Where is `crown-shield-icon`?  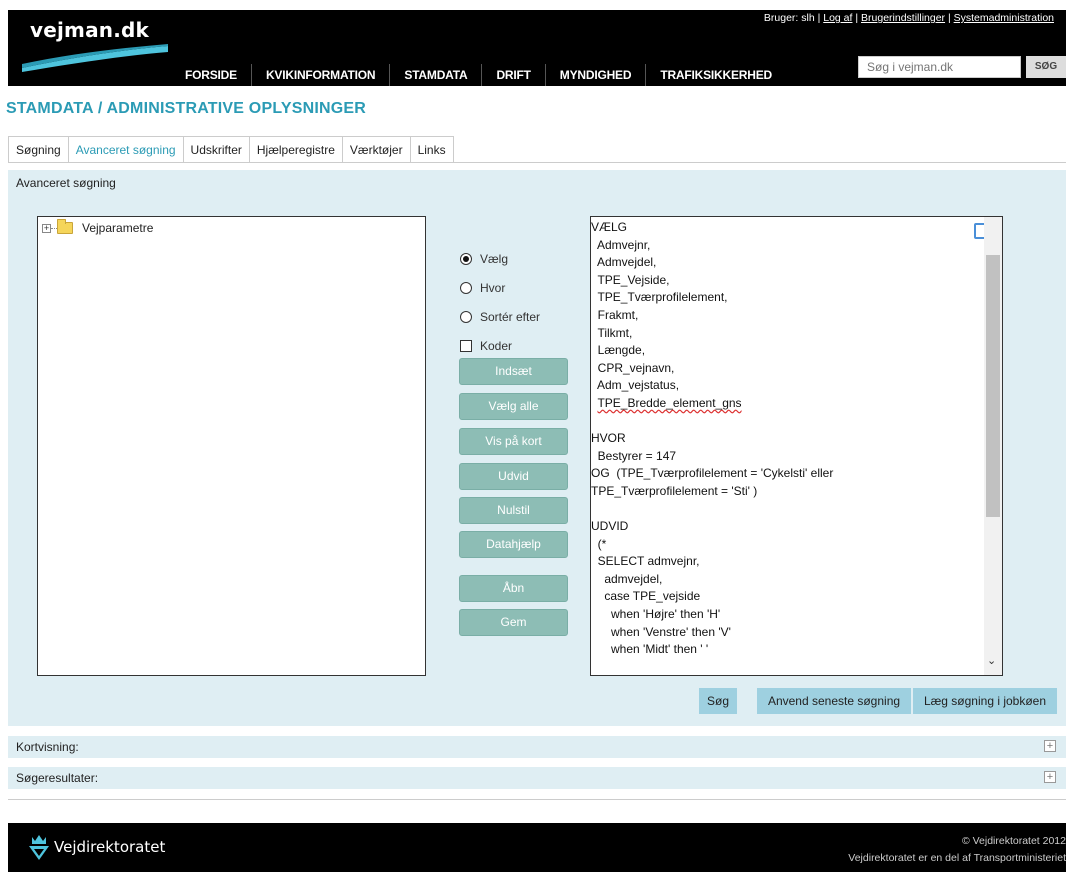 crown-shield-icon is located at coordinates (39, 847).